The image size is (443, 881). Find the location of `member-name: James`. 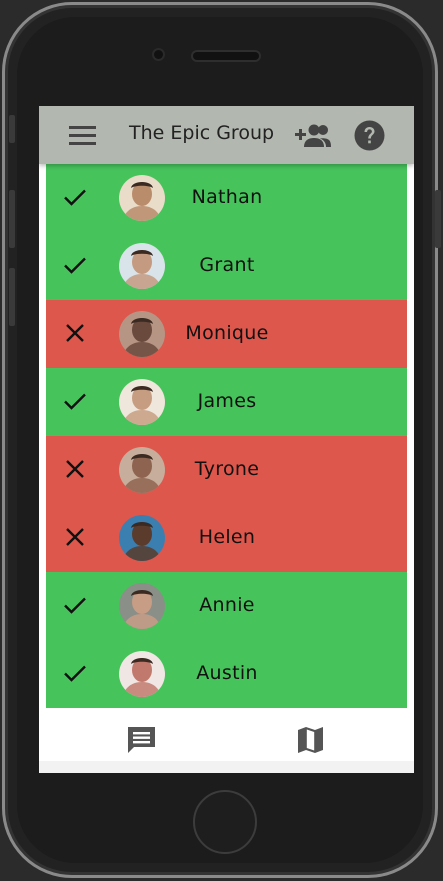

member-name: James is located at coordinates (227, 401).